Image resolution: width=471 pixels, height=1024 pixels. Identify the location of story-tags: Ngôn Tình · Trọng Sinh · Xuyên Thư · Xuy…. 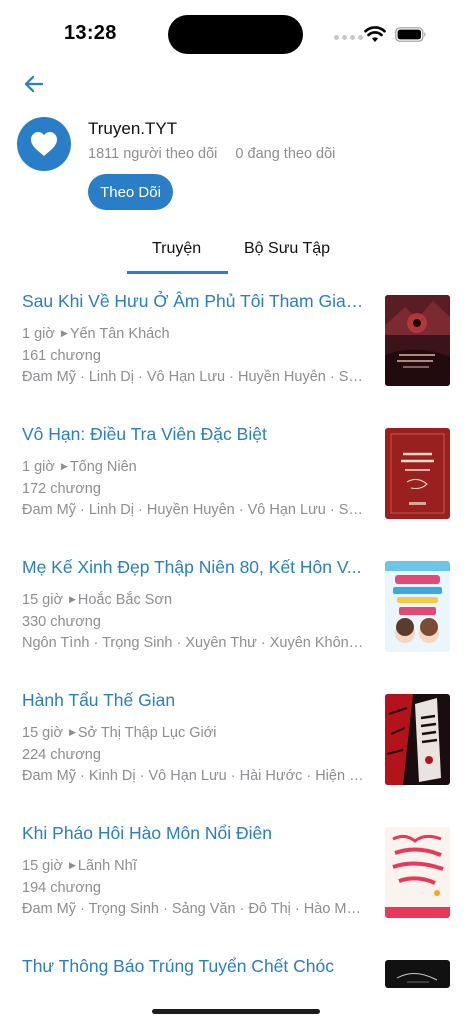
(194, 643).